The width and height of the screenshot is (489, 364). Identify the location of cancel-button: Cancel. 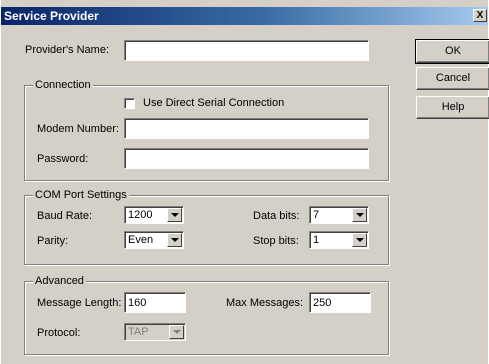
(452, 78).